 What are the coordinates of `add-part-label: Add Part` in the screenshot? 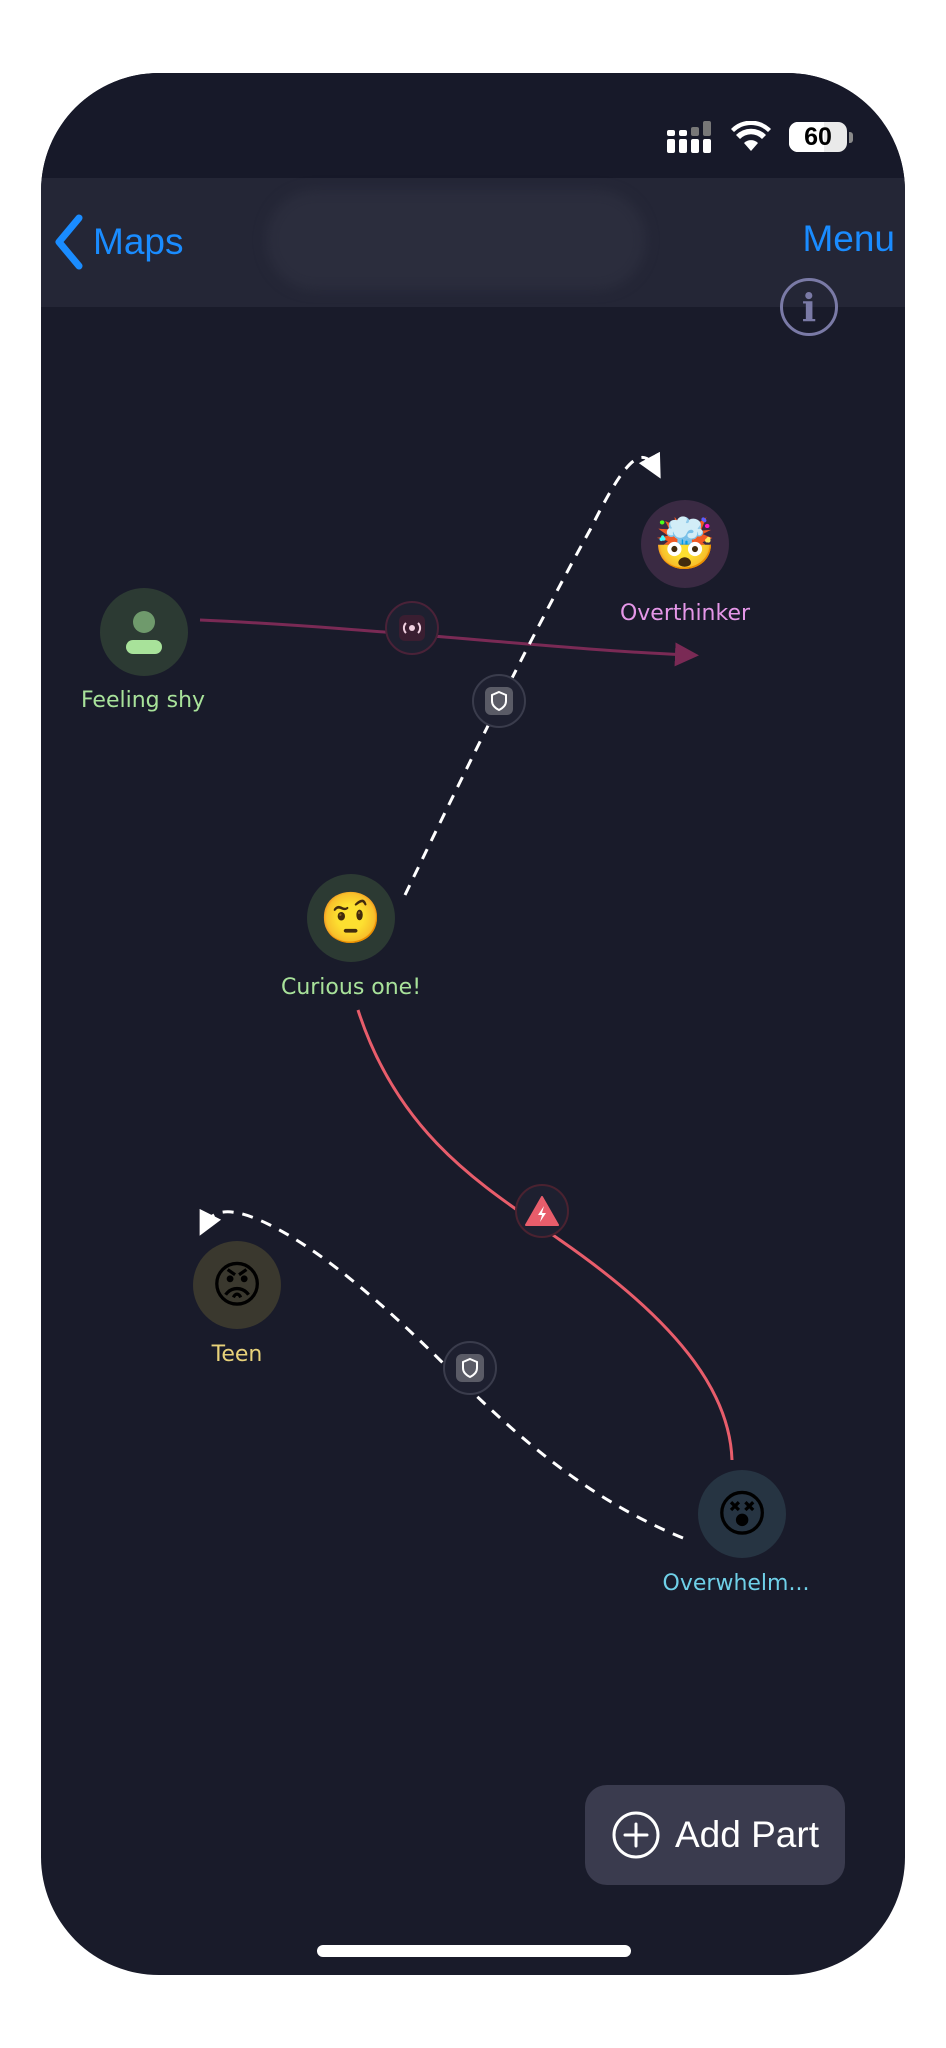 It's located at (747, 1834).